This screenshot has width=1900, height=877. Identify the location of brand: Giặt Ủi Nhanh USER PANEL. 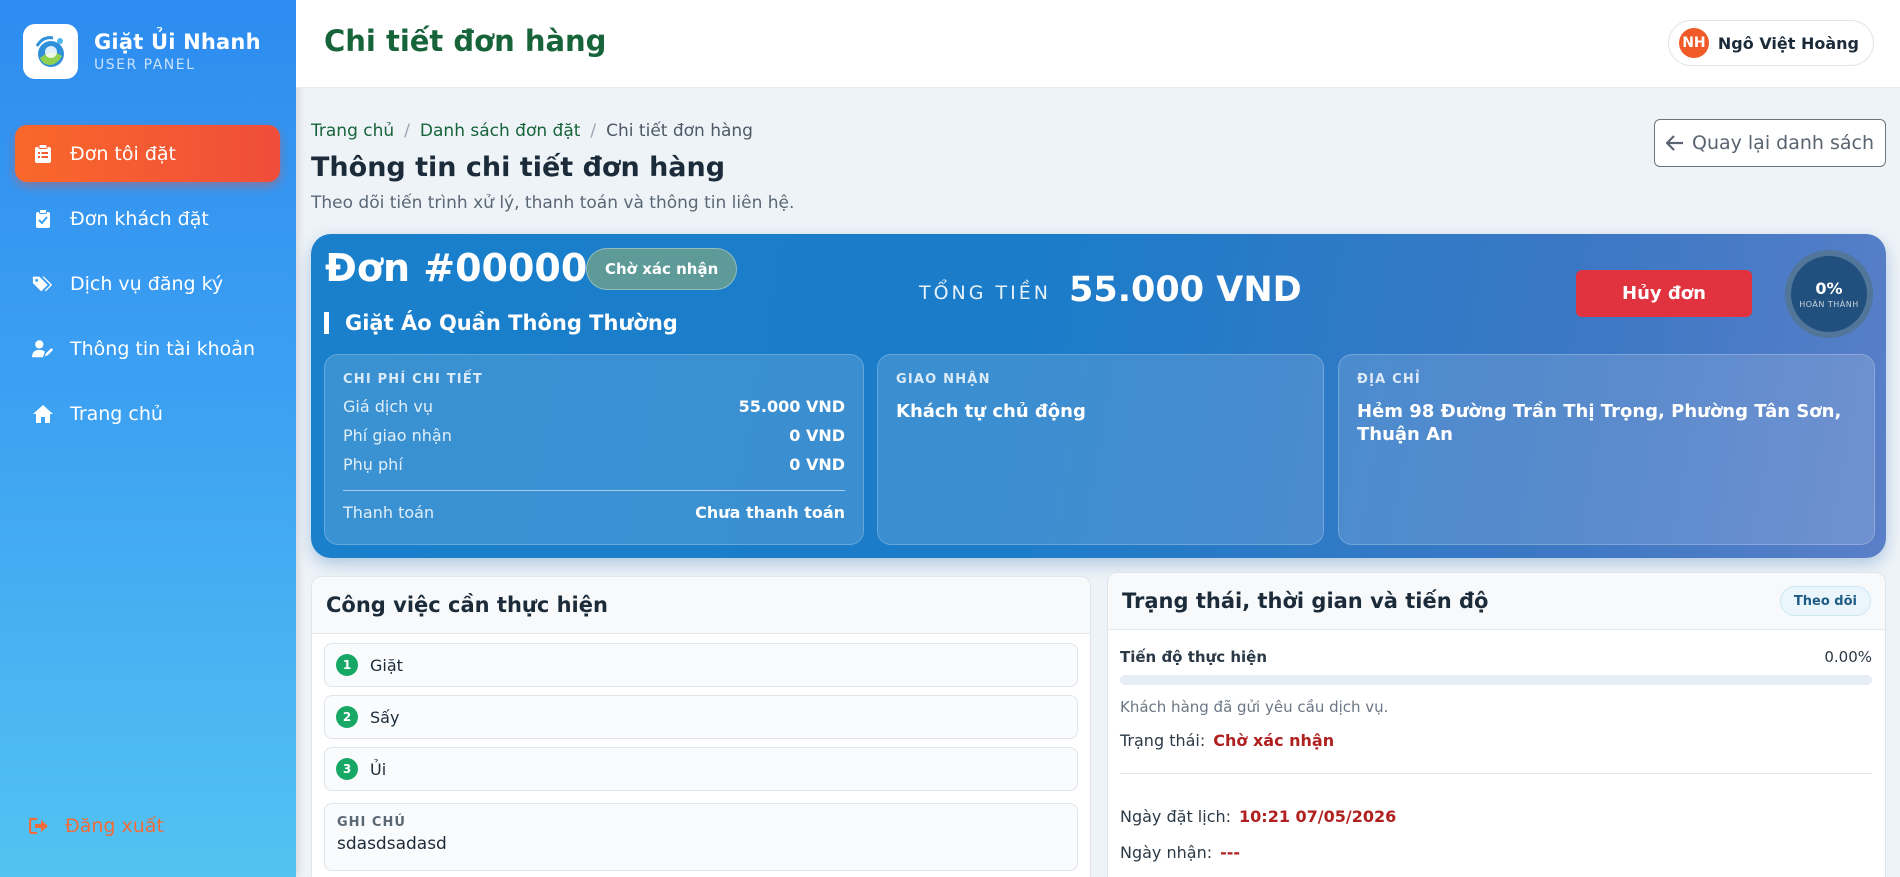
(142, 51).